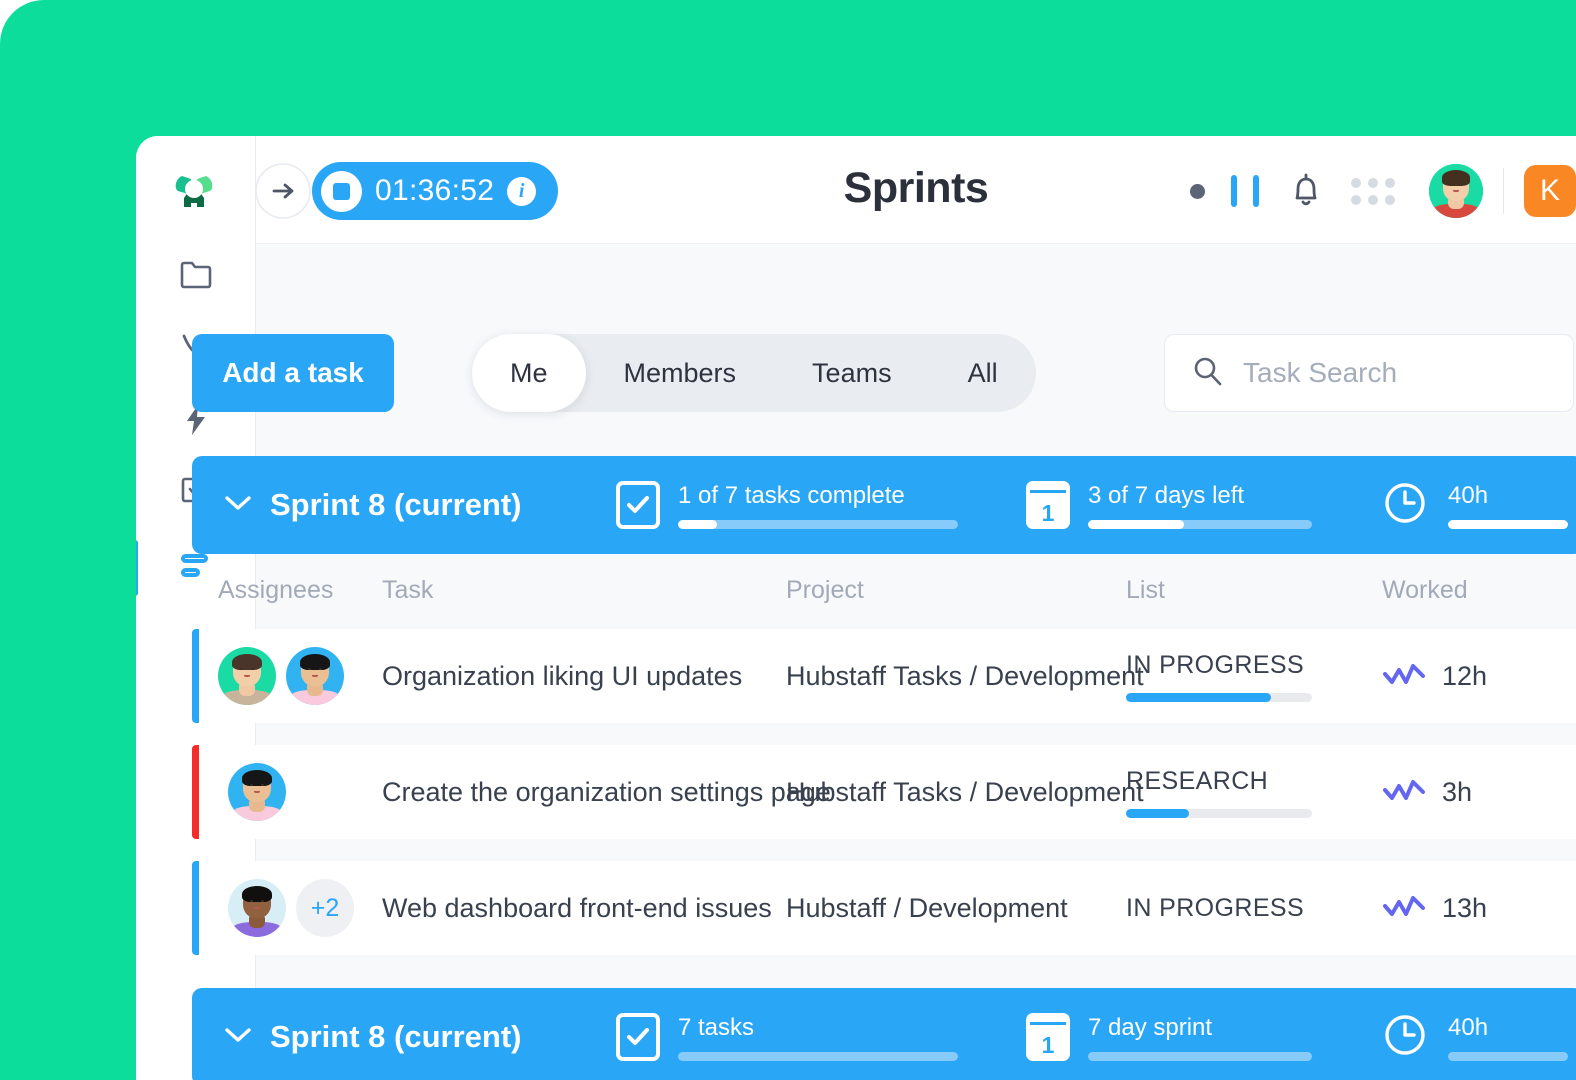  I want to click on sprint-stat-label: 3 of 7 days left, so click(1166, 495).